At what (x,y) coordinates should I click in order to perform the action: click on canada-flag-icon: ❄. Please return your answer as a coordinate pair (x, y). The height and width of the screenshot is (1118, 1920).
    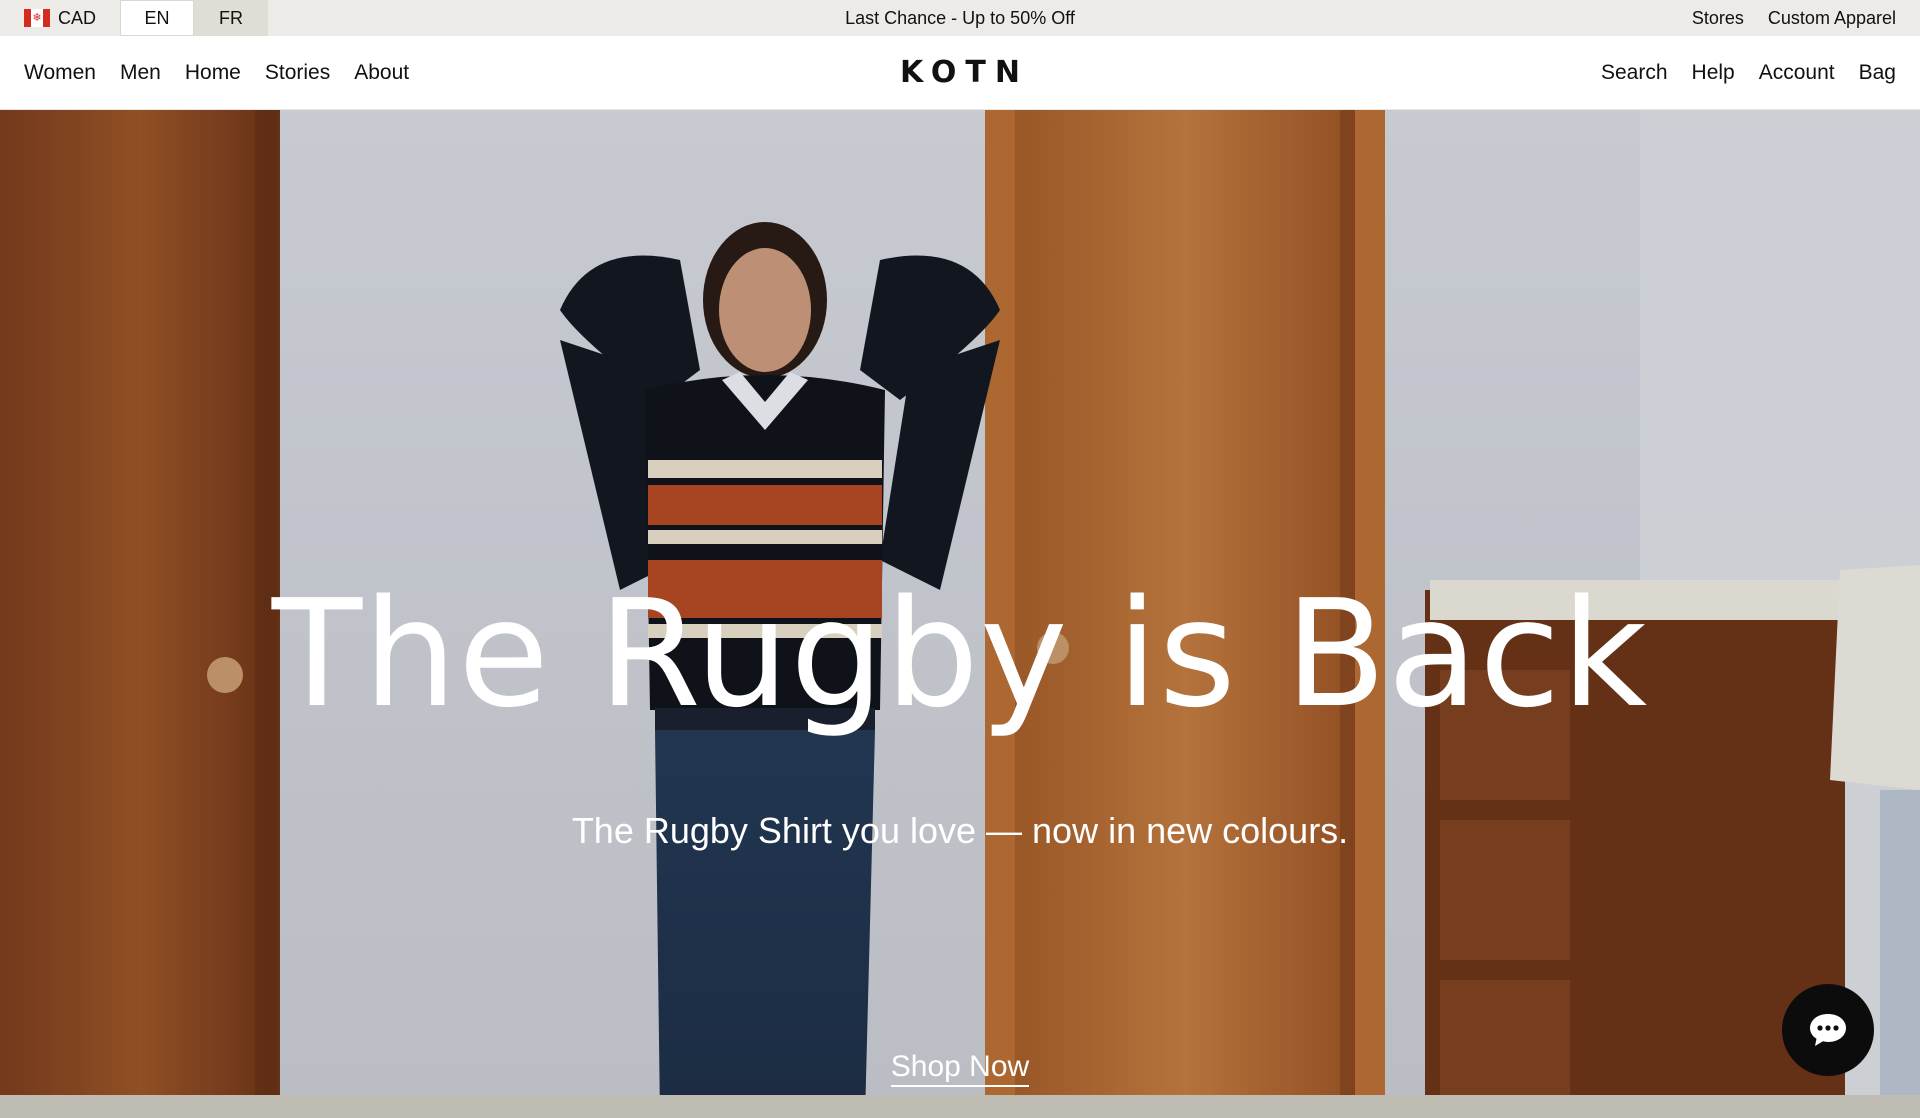
    Looking at the image, I should click on (37, 18).